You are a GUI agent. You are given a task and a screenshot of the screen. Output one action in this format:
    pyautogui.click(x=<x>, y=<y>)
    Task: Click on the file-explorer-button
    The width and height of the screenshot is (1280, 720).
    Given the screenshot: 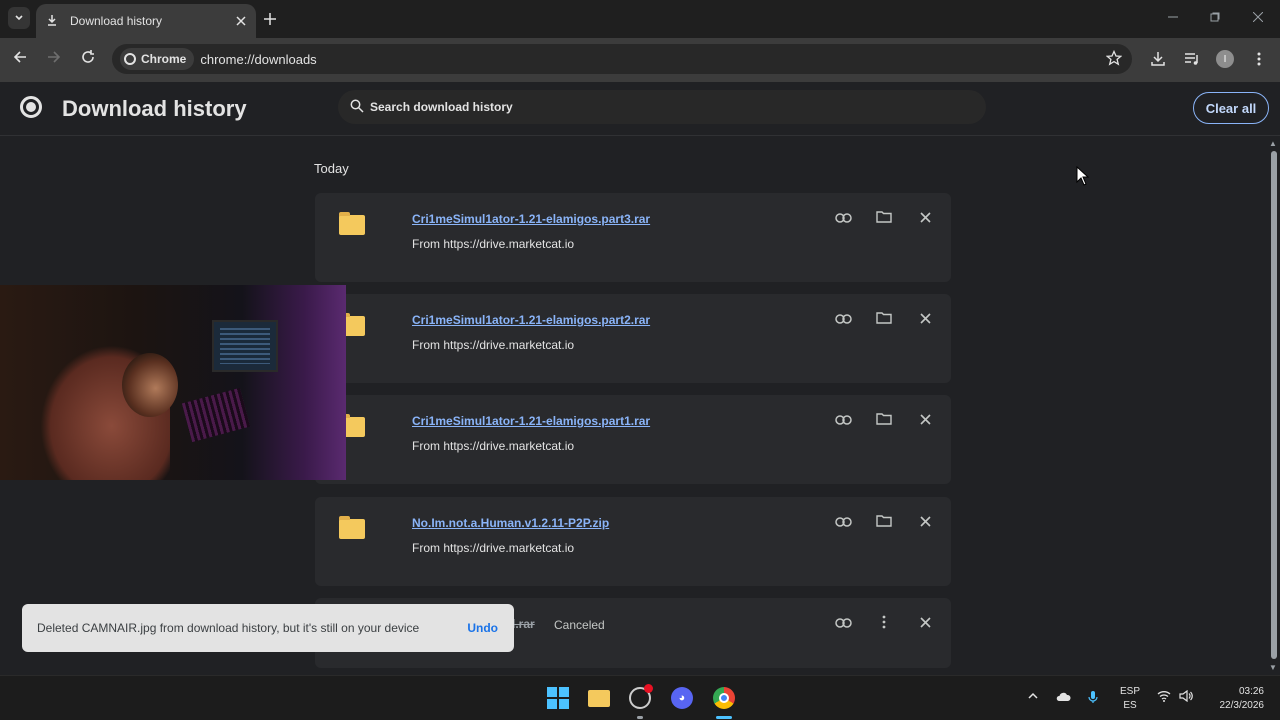 What is the action you would take?
    pyautogui.click(x=599, y=698)
    